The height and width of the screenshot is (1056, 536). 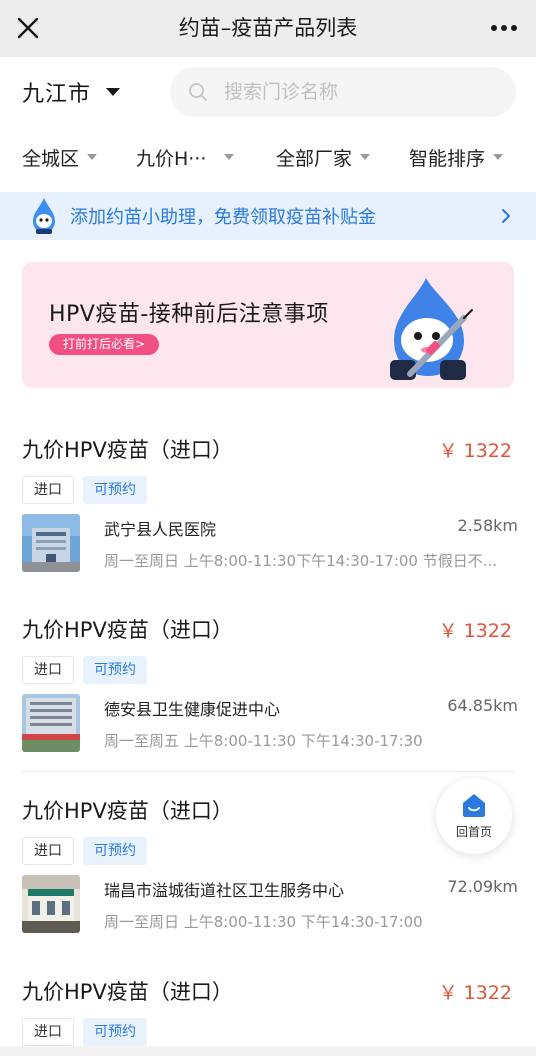 What do you see at coordinates (314, 158) in the screenshot?
I see `filter-label: 全部厂家` at bounding box center [314, 158].